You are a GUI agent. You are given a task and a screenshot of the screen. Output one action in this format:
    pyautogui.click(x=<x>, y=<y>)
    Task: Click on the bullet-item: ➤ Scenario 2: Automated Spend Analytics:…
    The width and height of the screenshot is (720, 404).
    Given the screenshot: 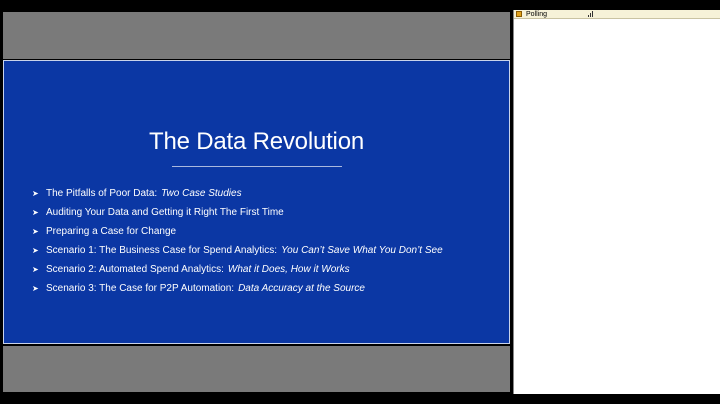 What is the action you would take?
    pyautogui.click(x=237, y=269)
    